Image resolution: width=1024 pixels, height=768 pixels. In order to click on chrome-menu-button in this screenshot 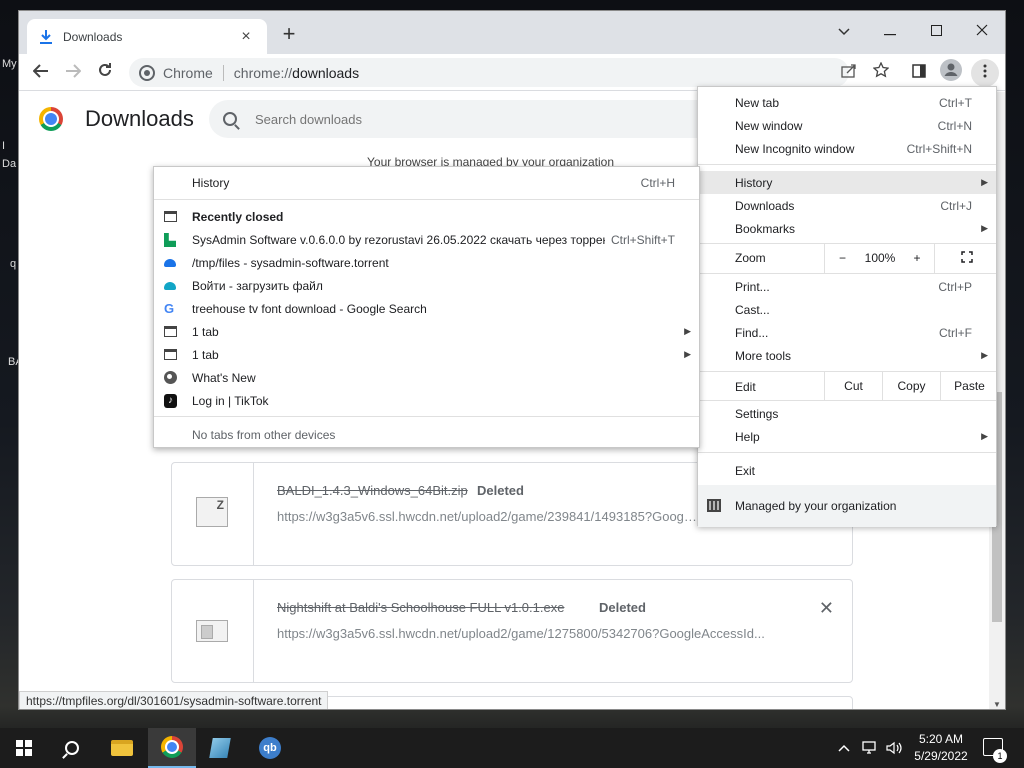, I will do `click(985, 73)`.